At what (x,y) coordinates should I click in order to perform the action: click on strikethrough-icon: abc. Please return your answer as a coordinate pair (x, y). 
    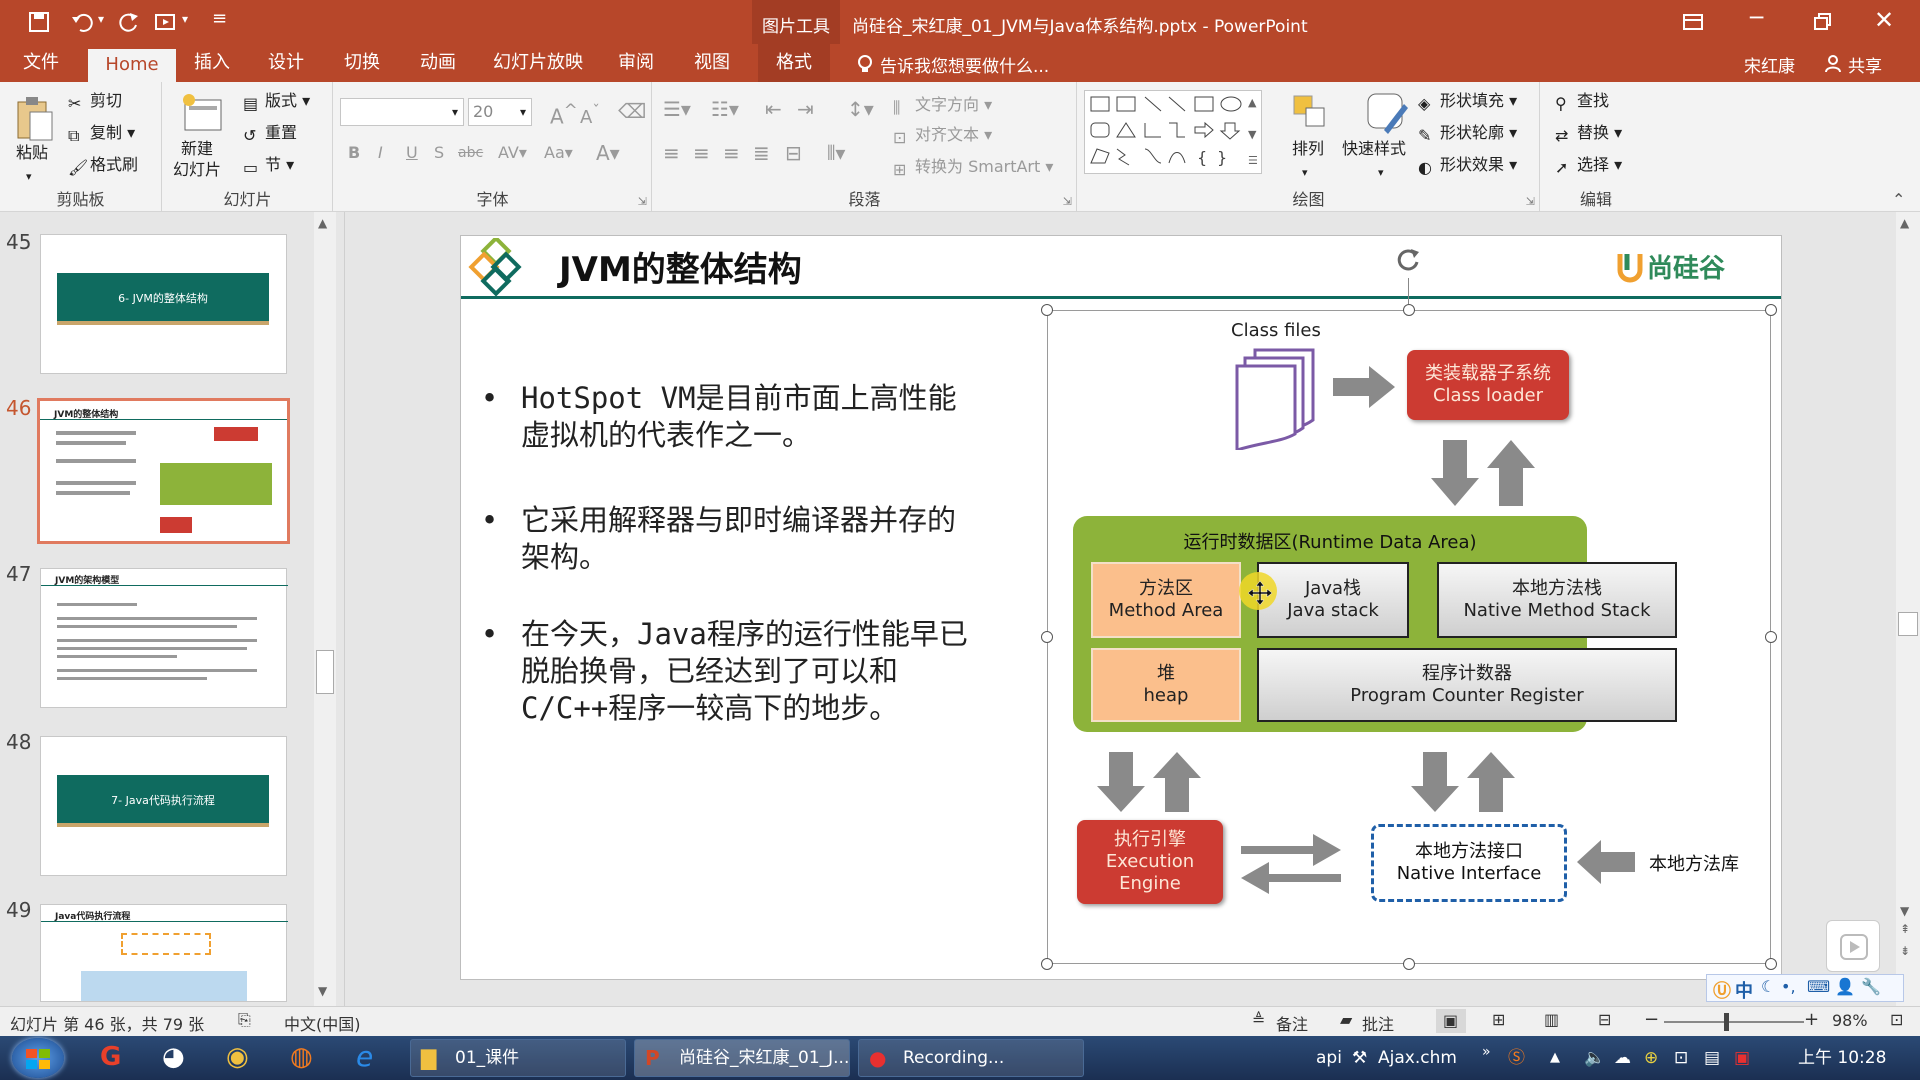
    Looking at the image, I should click on (470, 153).